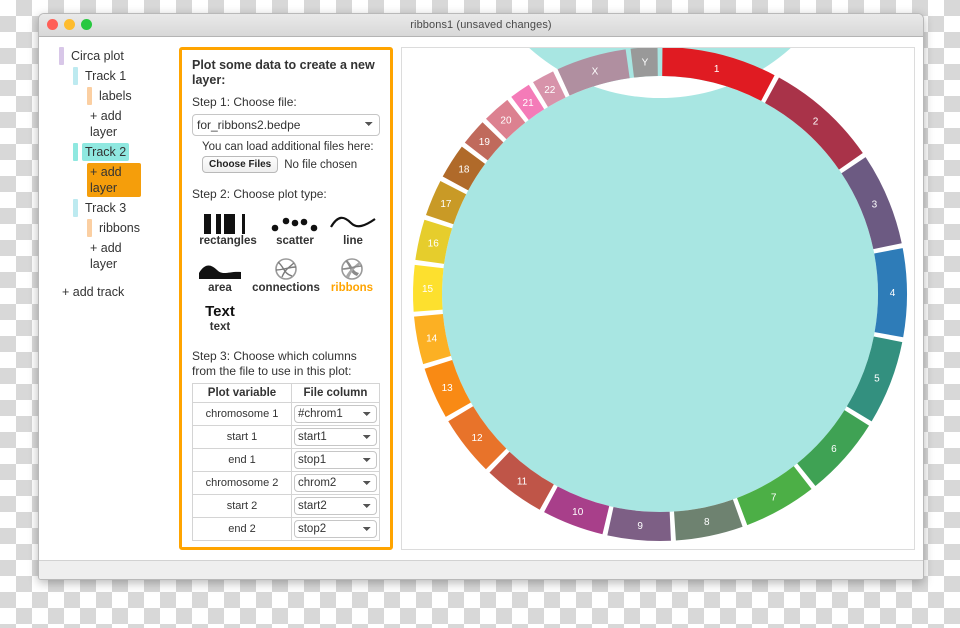  What do you see at coordinates (242, 529) in the screenshot?
I see `plot-variable-cell: end 2` at bounding box center [242, 529].